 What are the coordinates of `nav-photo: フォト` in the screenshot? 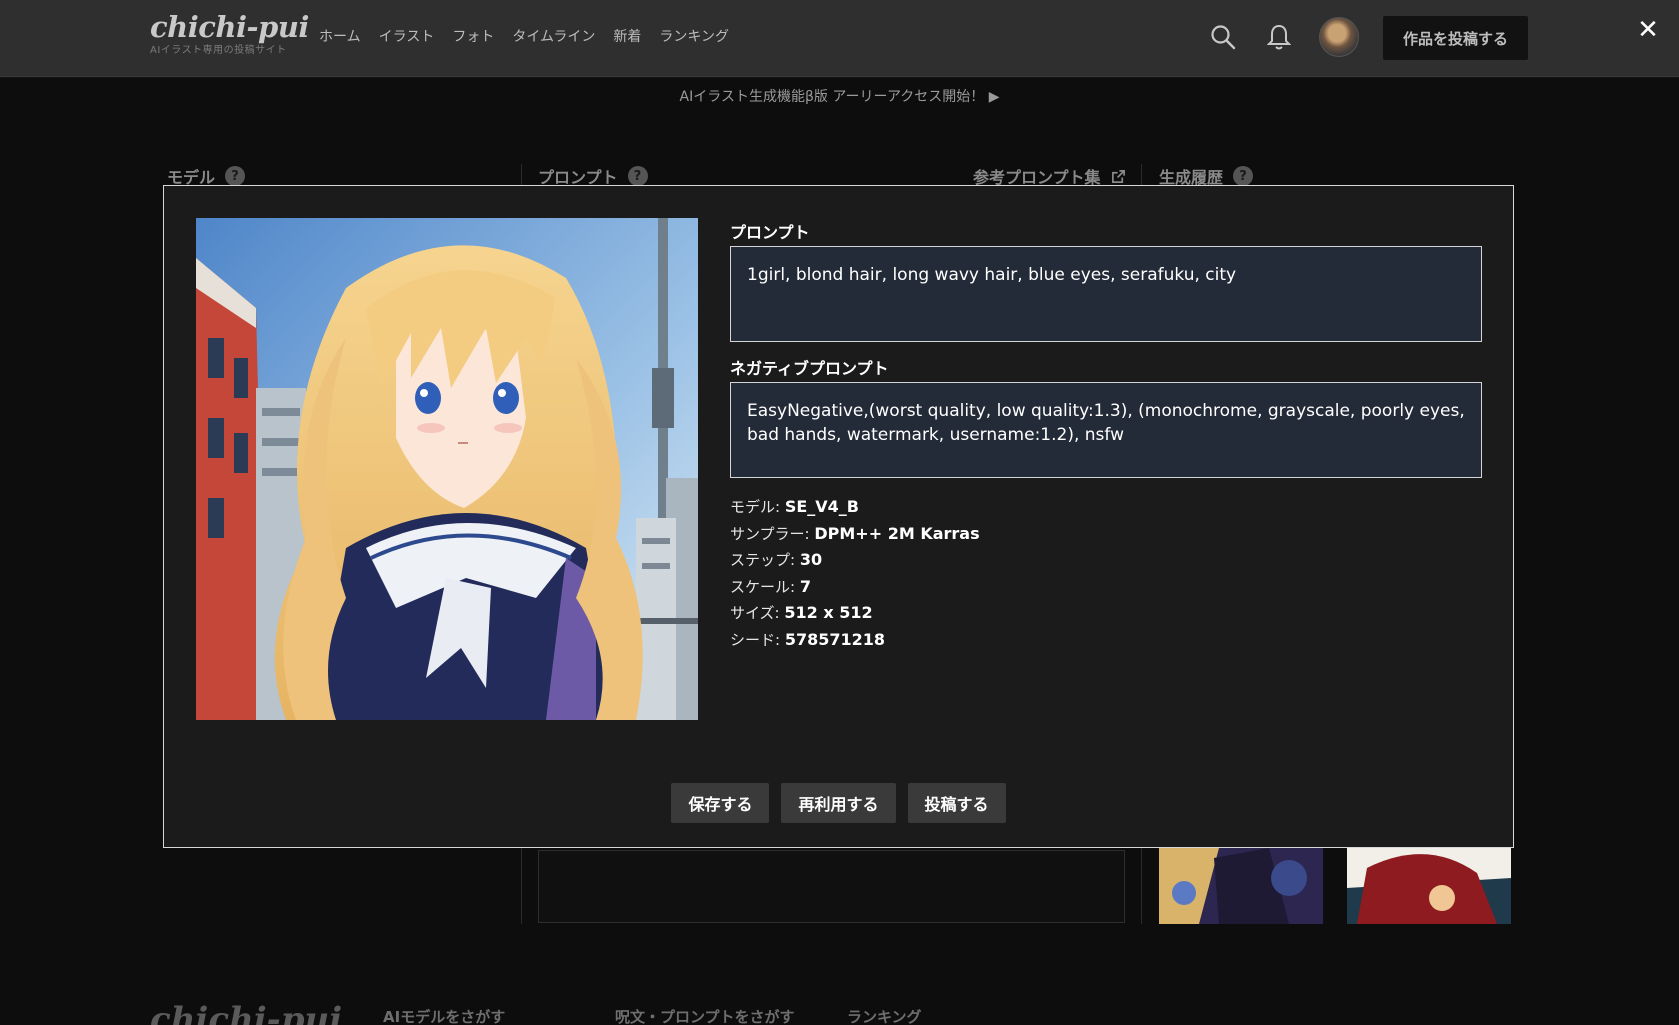 It's located at (473, 36).